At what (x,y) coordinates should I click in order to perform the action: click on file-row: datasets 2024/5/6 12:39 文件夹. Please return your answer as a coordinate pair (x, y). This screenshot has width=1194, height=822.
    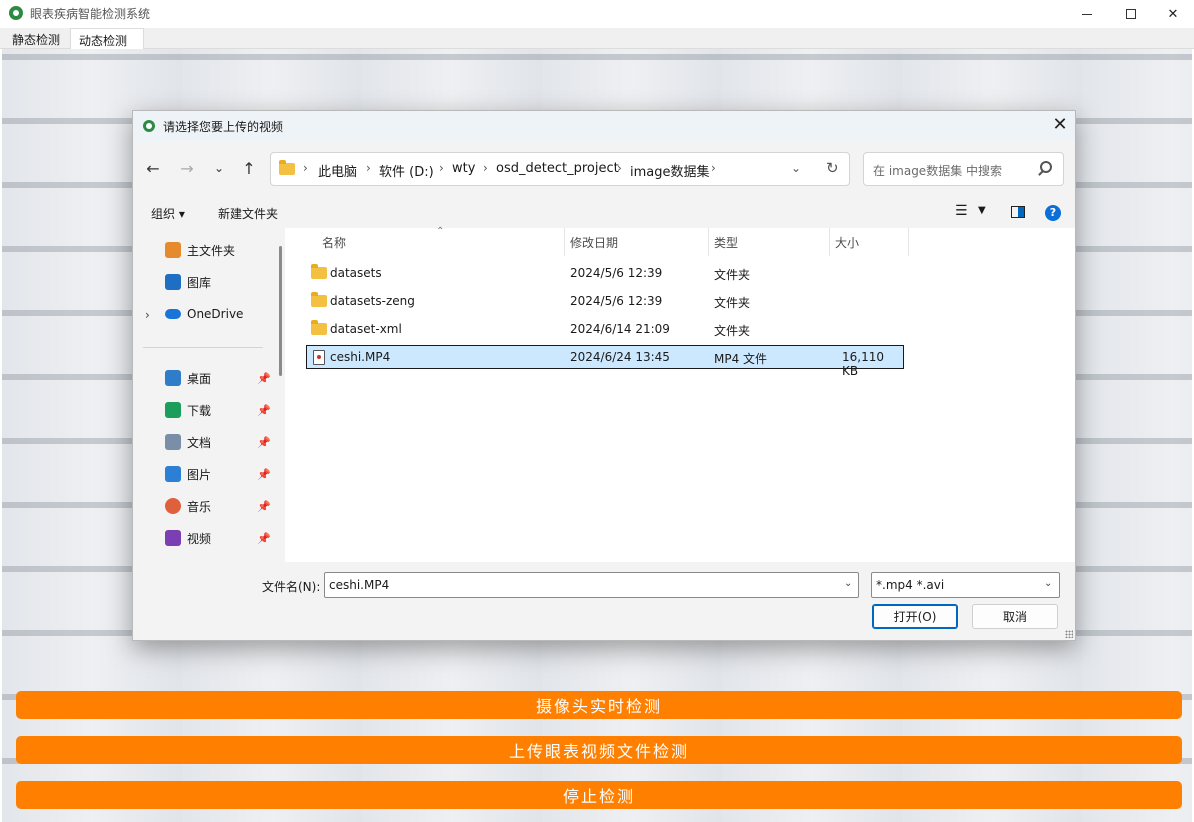
    Looking at the image, I should click on (605, 274).